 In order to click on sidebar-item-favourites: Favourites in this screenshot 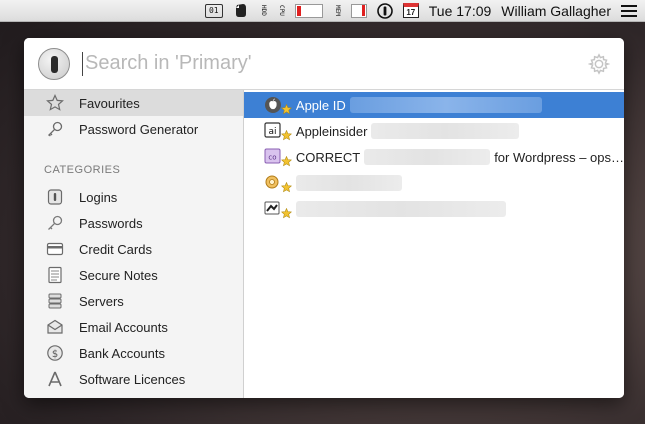, I will do `click(133, 103)`.